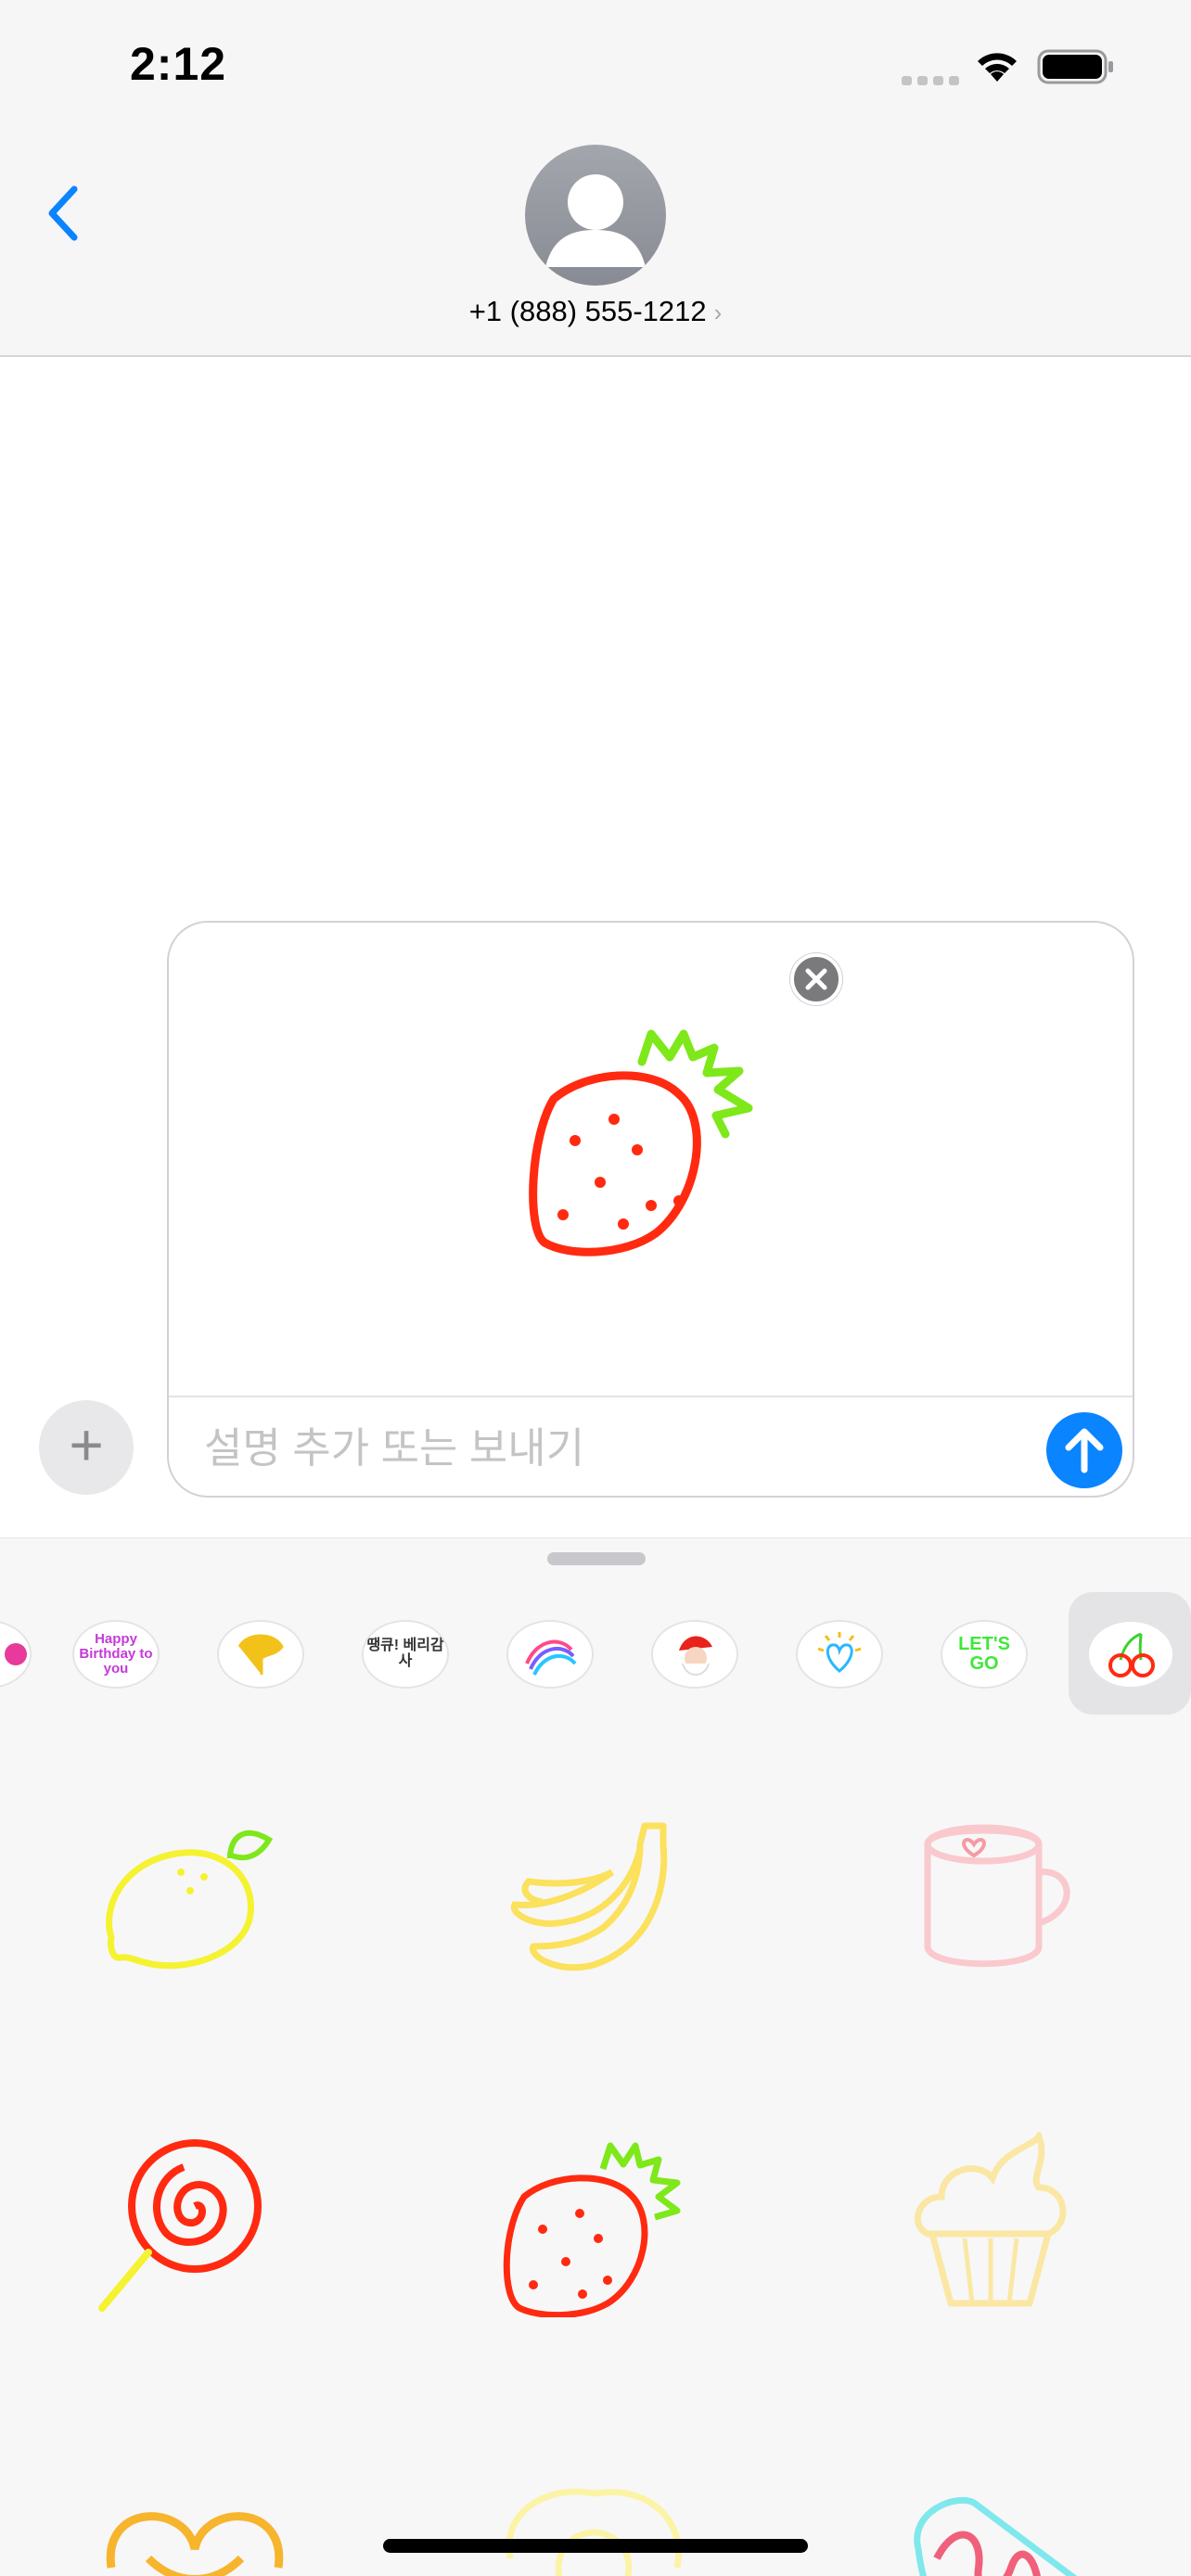 The width and height of the screenshot is (1191, 2576). I want to click on sticker-pack-partial, so click(16, 1654).